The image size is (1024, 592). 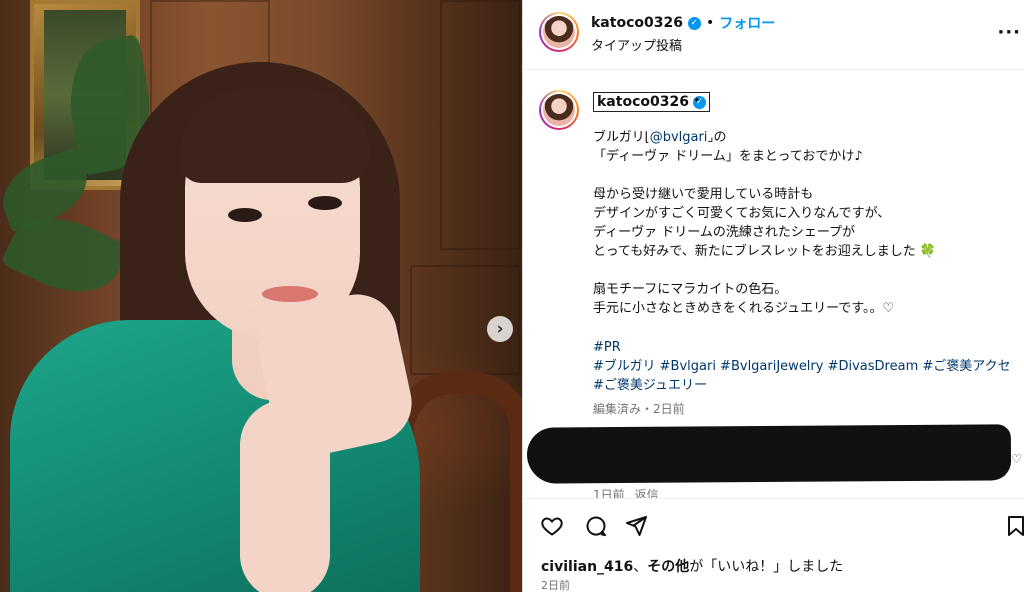 I want to click on caption-avatar, so click(x=559, y=110).